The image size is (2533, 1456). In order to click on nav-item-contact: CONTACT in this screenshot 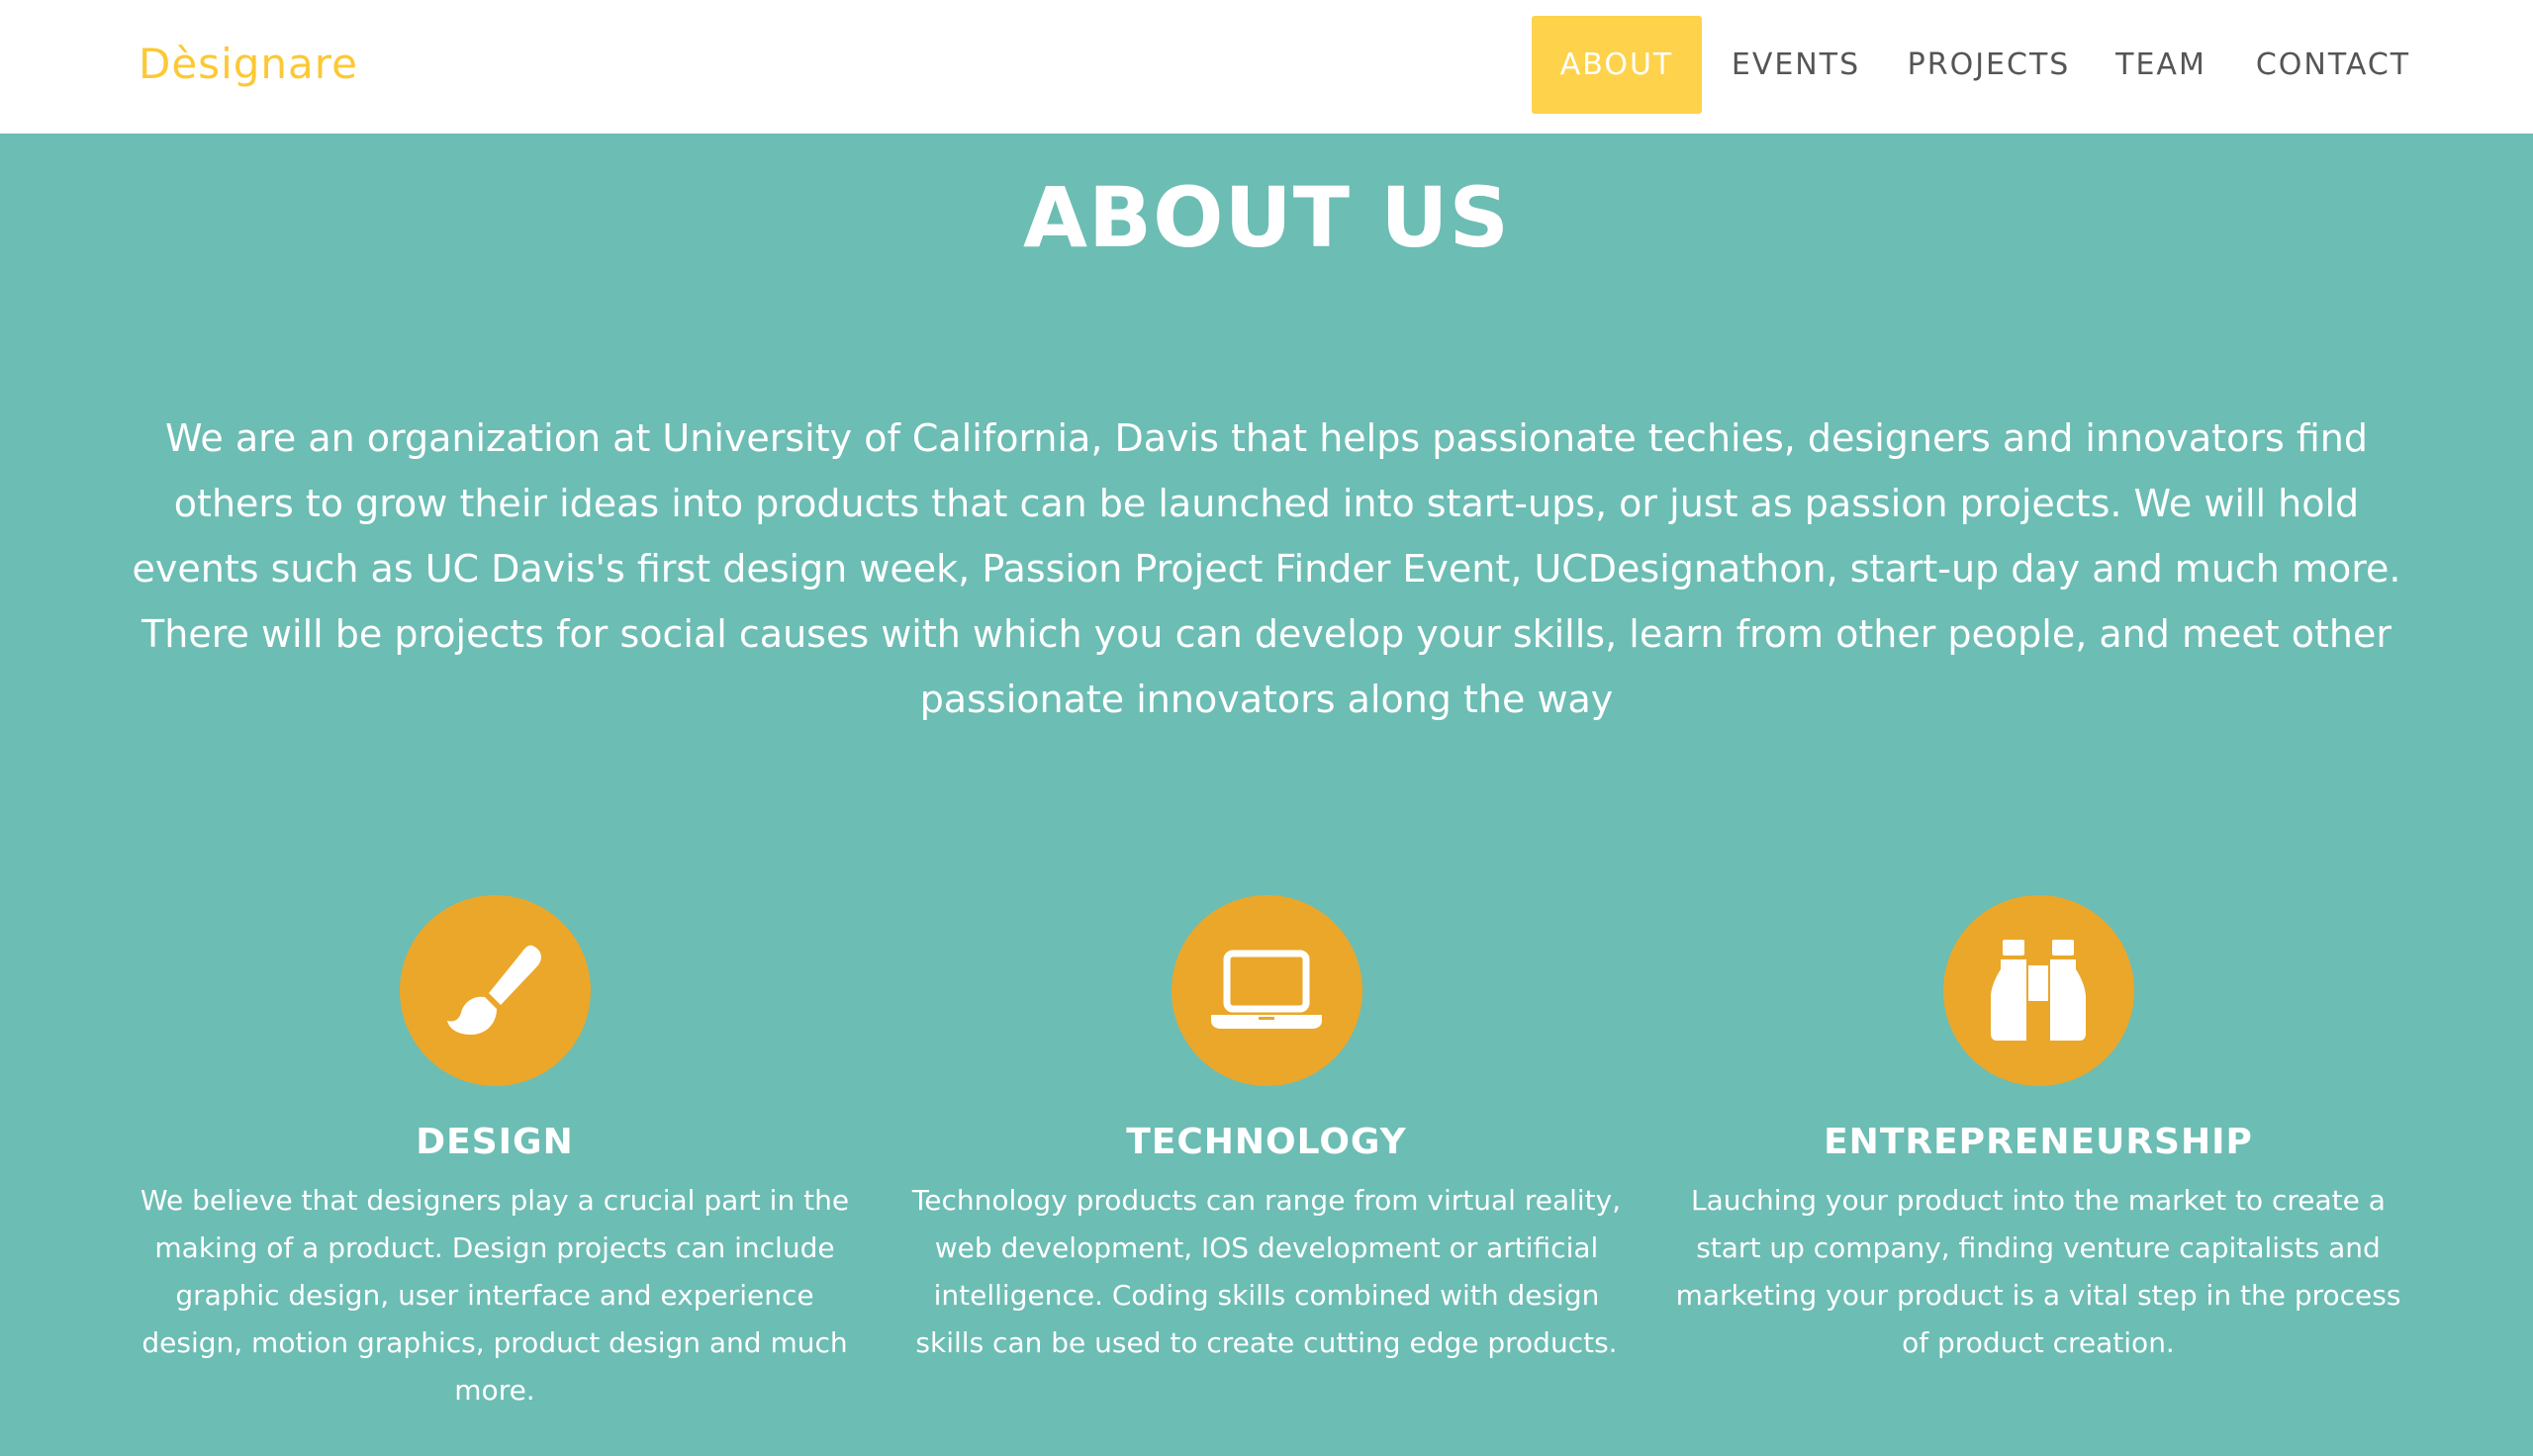, I will do `click(2333, 65)`.